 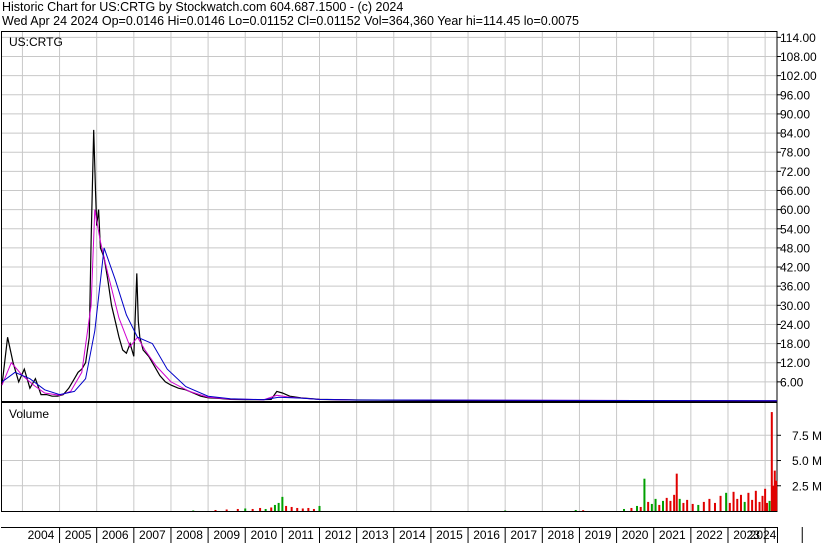 What do you see at coordinates (36, 42) in the screenshot?
I see `price-panel-title: US:CRTG` at bounding box center [36, 42].